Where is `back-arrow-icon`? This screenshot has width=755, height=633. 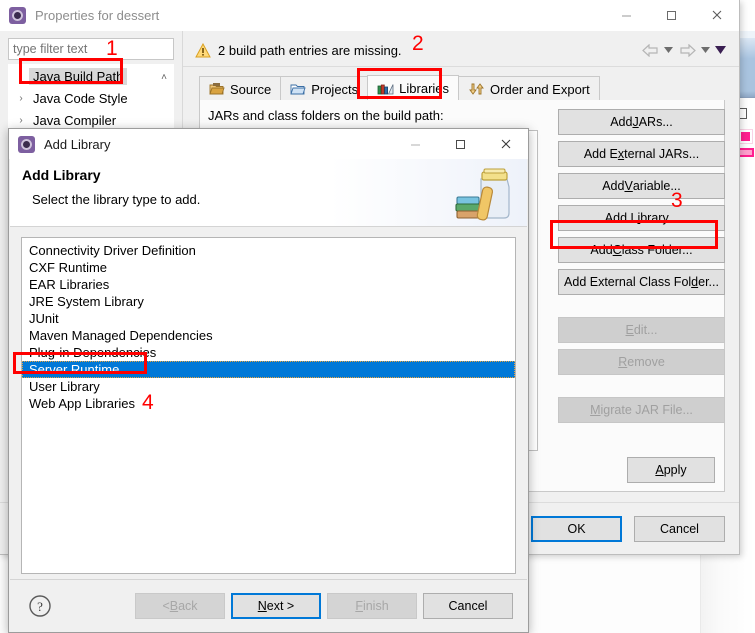
back-arrow-icon is located at coordinates (650, 50).